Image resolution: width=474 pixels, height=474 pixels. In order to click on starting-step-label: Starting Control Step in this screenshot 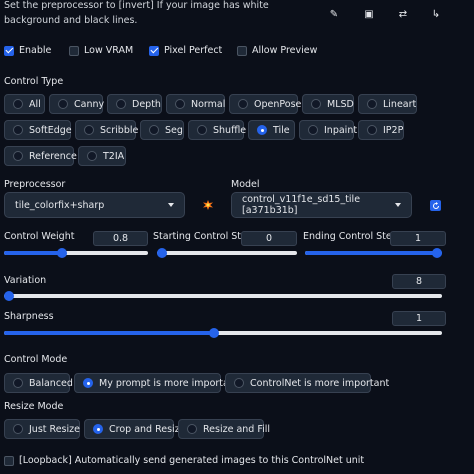, I will do `click(203, 236)`.